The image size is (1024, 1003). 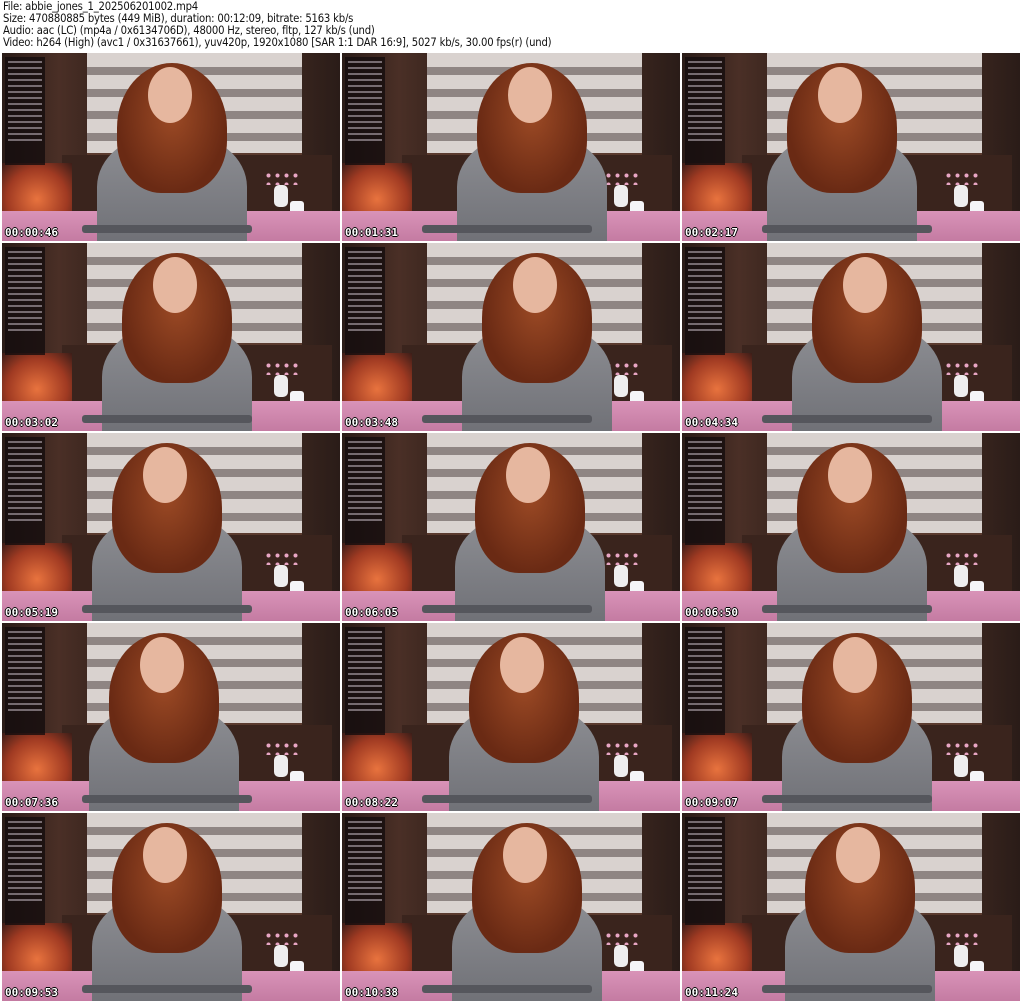 I want to click on video-frame-thumbnail: 00:03:48, so click(x=511, y=337).